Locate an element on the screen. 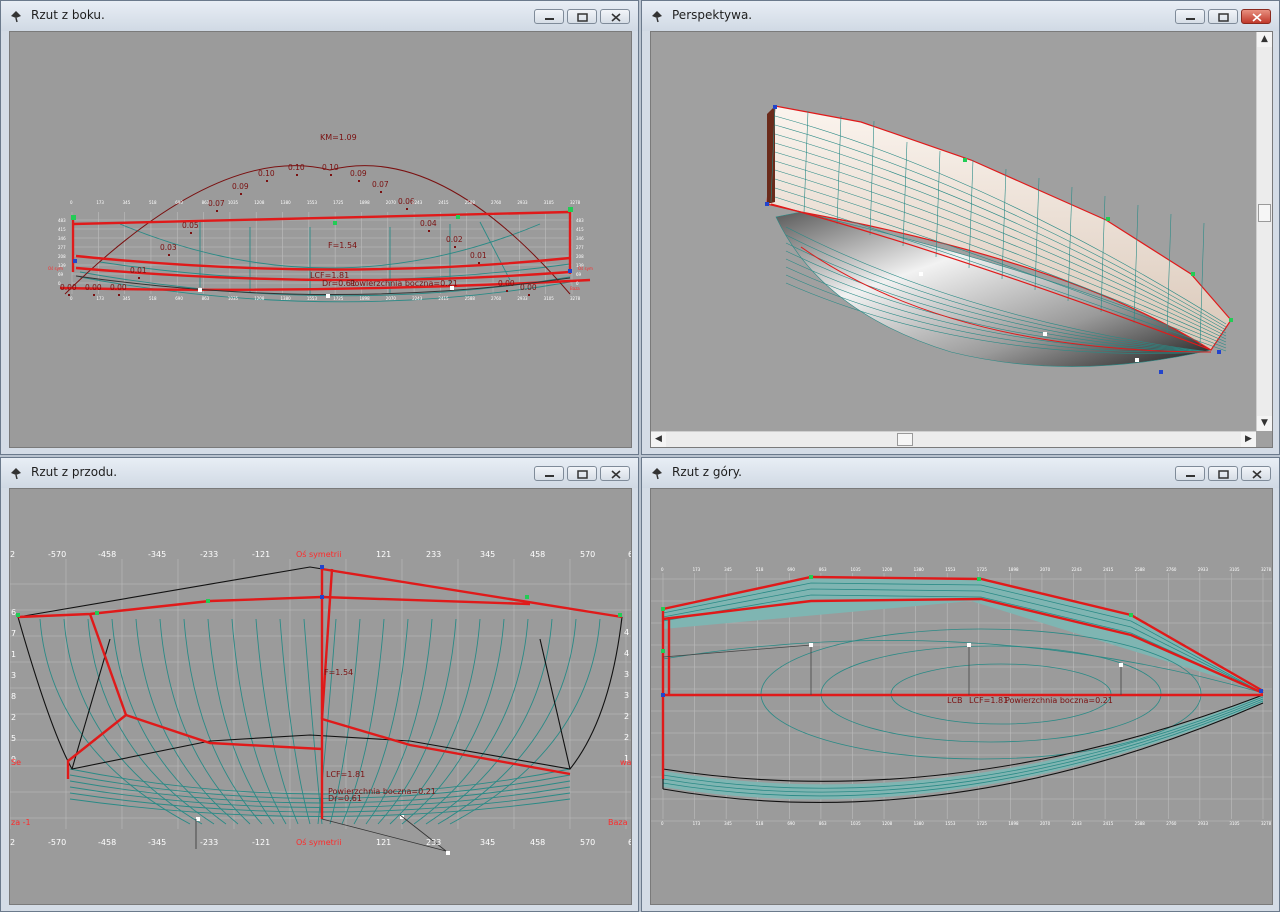 This screenshot has width=1280, height=912. front-left-tick: 6 is located at coordinates (13, 612).